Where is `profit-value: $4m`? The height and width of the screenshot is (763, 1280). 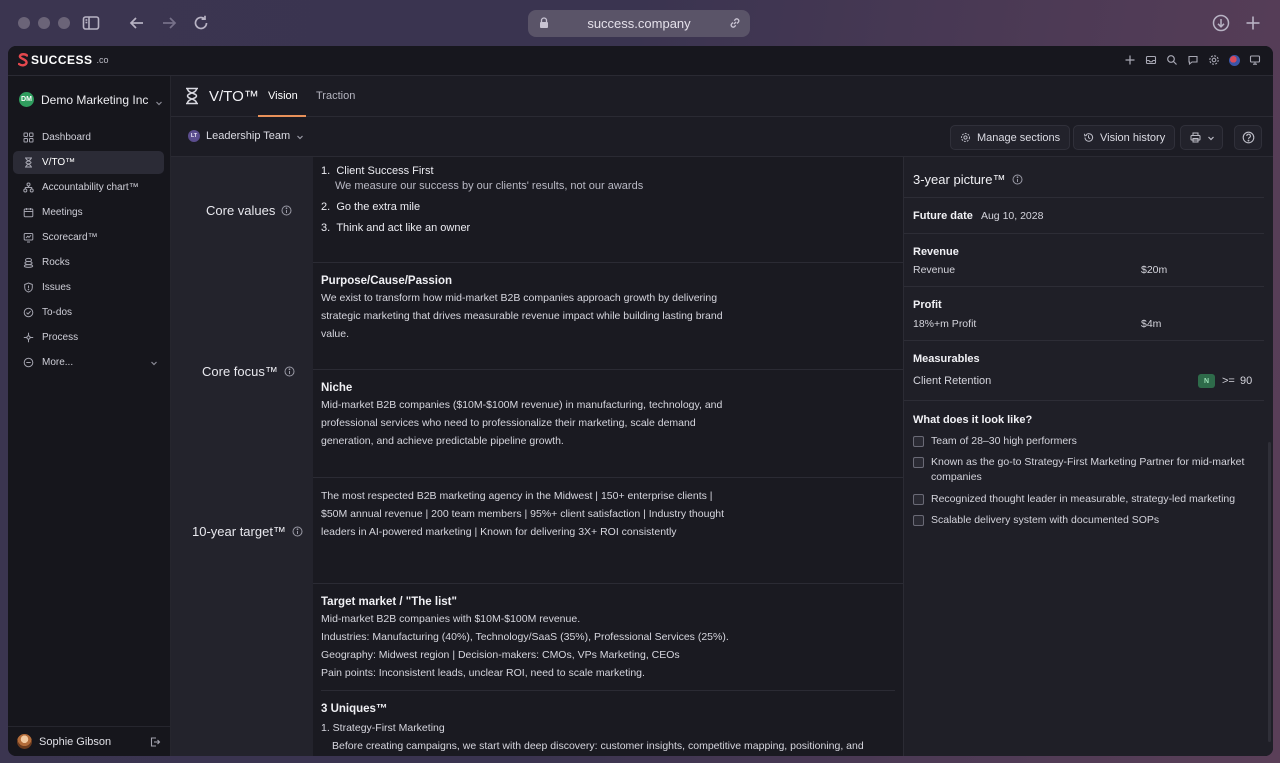
profit-value: $4m is located at coordinates (1151, 324).